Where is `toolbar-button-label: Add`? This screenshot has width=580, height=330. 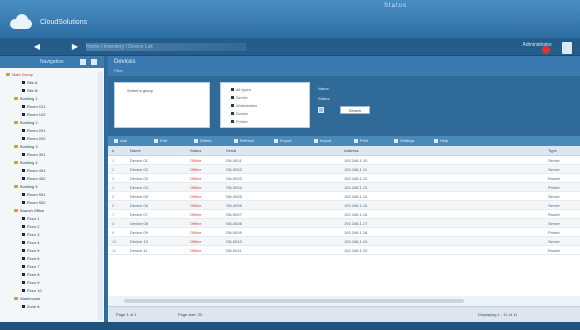 toolbar-button-label: Add is located at coordinates (124, 140).